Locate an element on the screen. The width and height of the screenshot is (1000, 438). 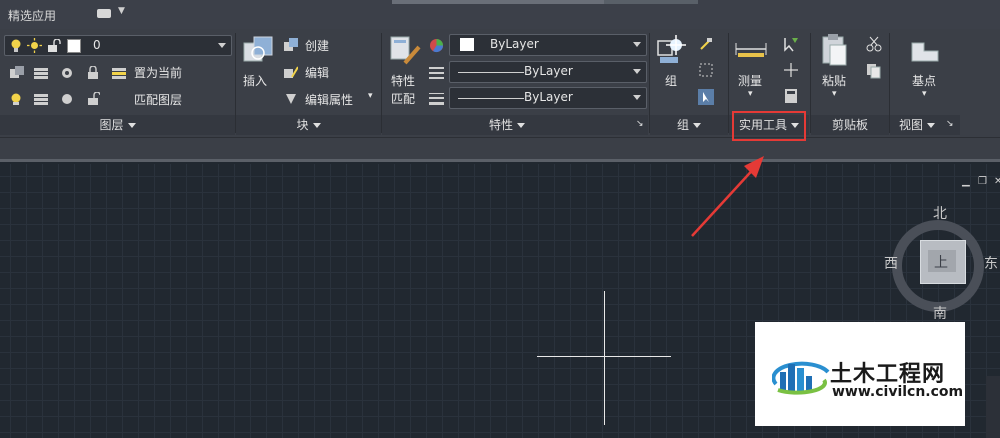
linetype-preview is located at coordinates (491, 72).